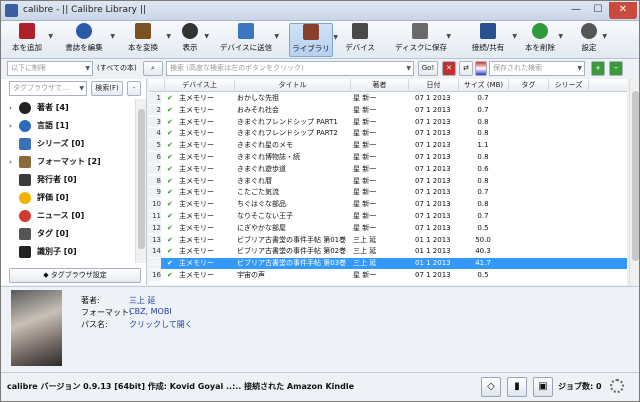  I want to click on remove-book-button: 本を削除 ▼, so click(543, 40).